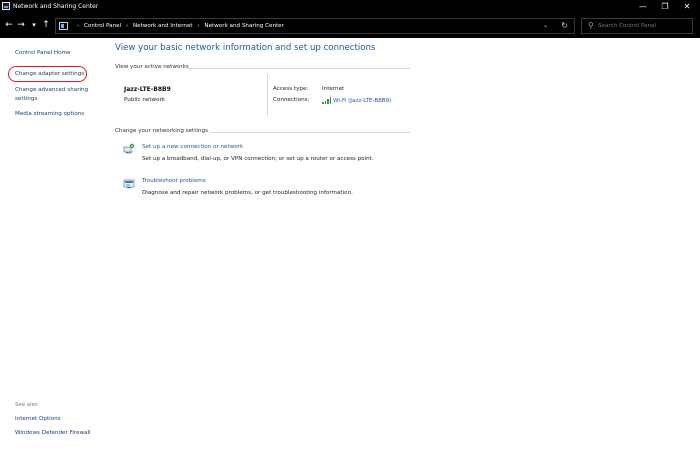 The width and height of the screenshot is (700, 450). What do you see at coordinates (9, 25) in the screenshot?
I see `back-button: ←` at bounding box center [9, 25].